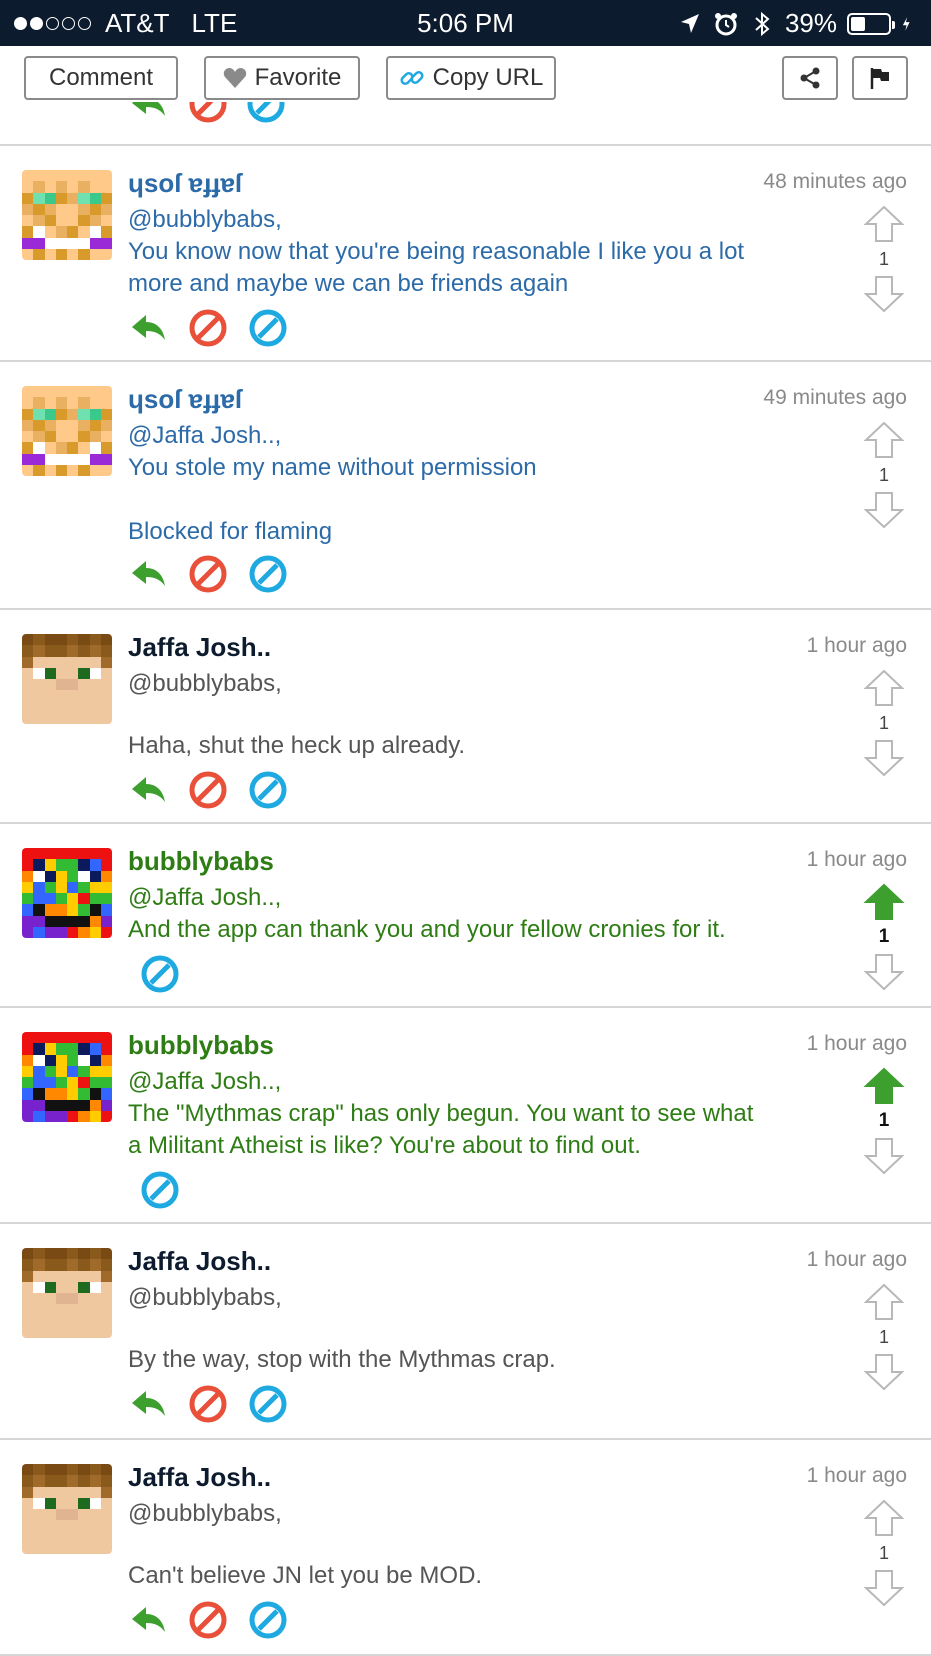 Image resolution: width=931 pixels, height=1656 pixels. Describe the element at coordinates (234, 78) in the screenshot. I see `heart-icon` at that location.